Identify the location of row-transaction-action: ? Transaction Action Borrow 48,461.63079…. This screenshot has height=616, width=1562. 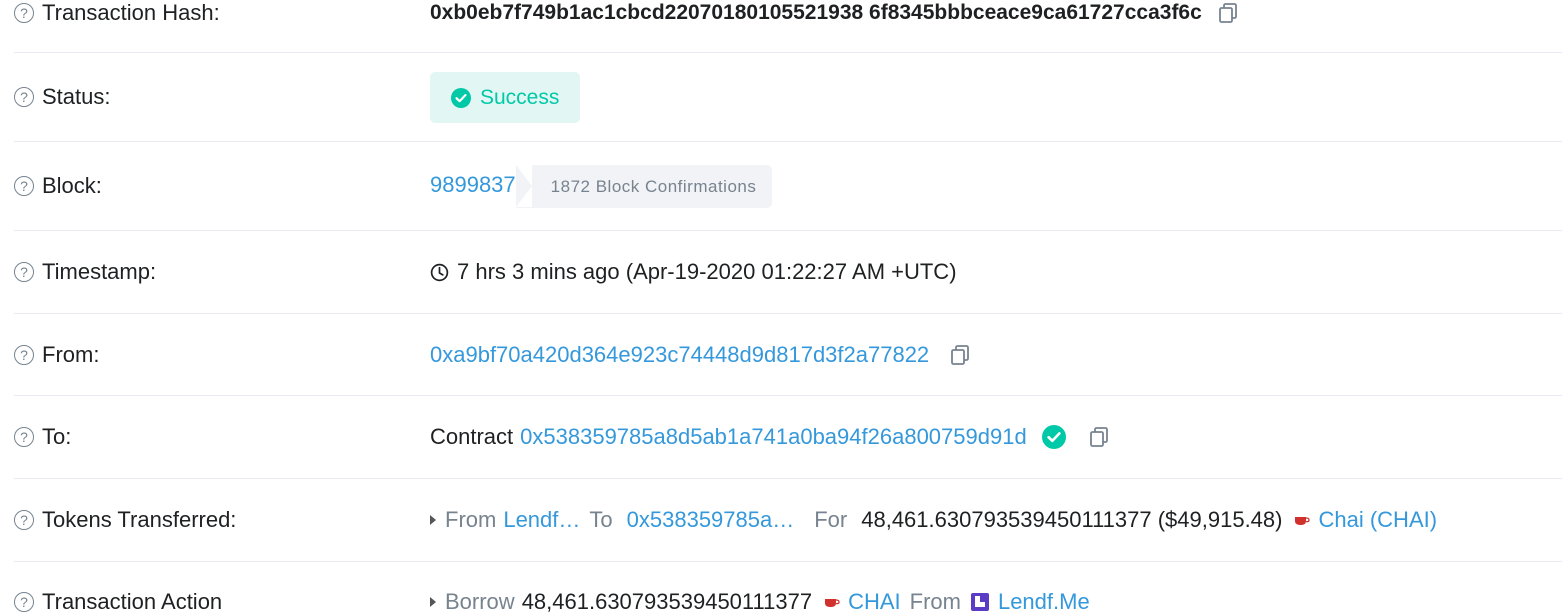
(788, 602).